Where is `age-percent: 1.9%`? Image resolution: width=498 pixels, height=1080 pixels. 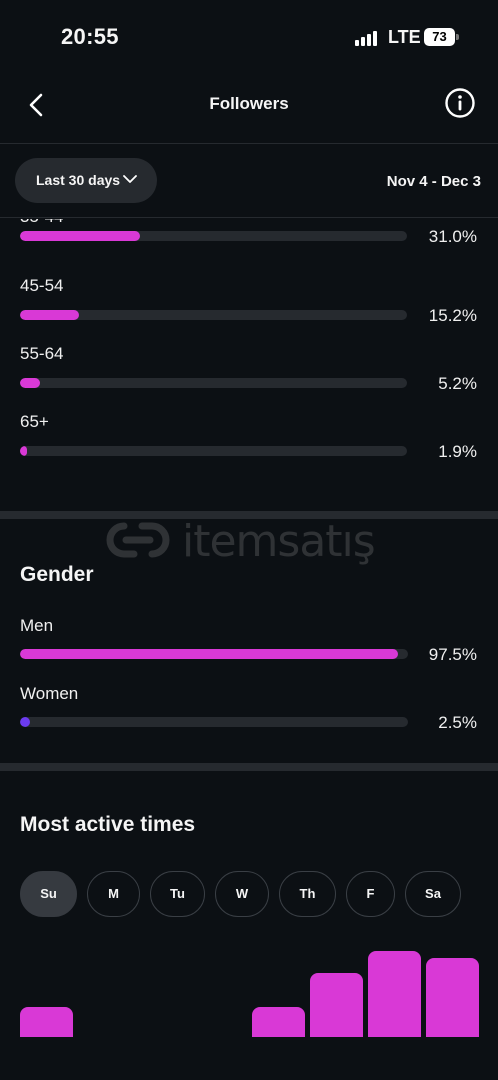 age-percent: 1.9% is located at coordinates (457, 451).